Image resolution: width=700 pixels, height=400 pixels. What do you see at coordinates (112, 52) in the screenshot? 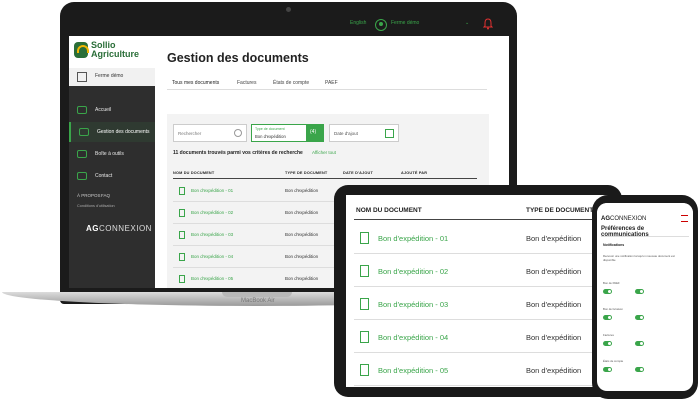
I see `logo: Sollio Agriculture` at bounding box center [112, 52].